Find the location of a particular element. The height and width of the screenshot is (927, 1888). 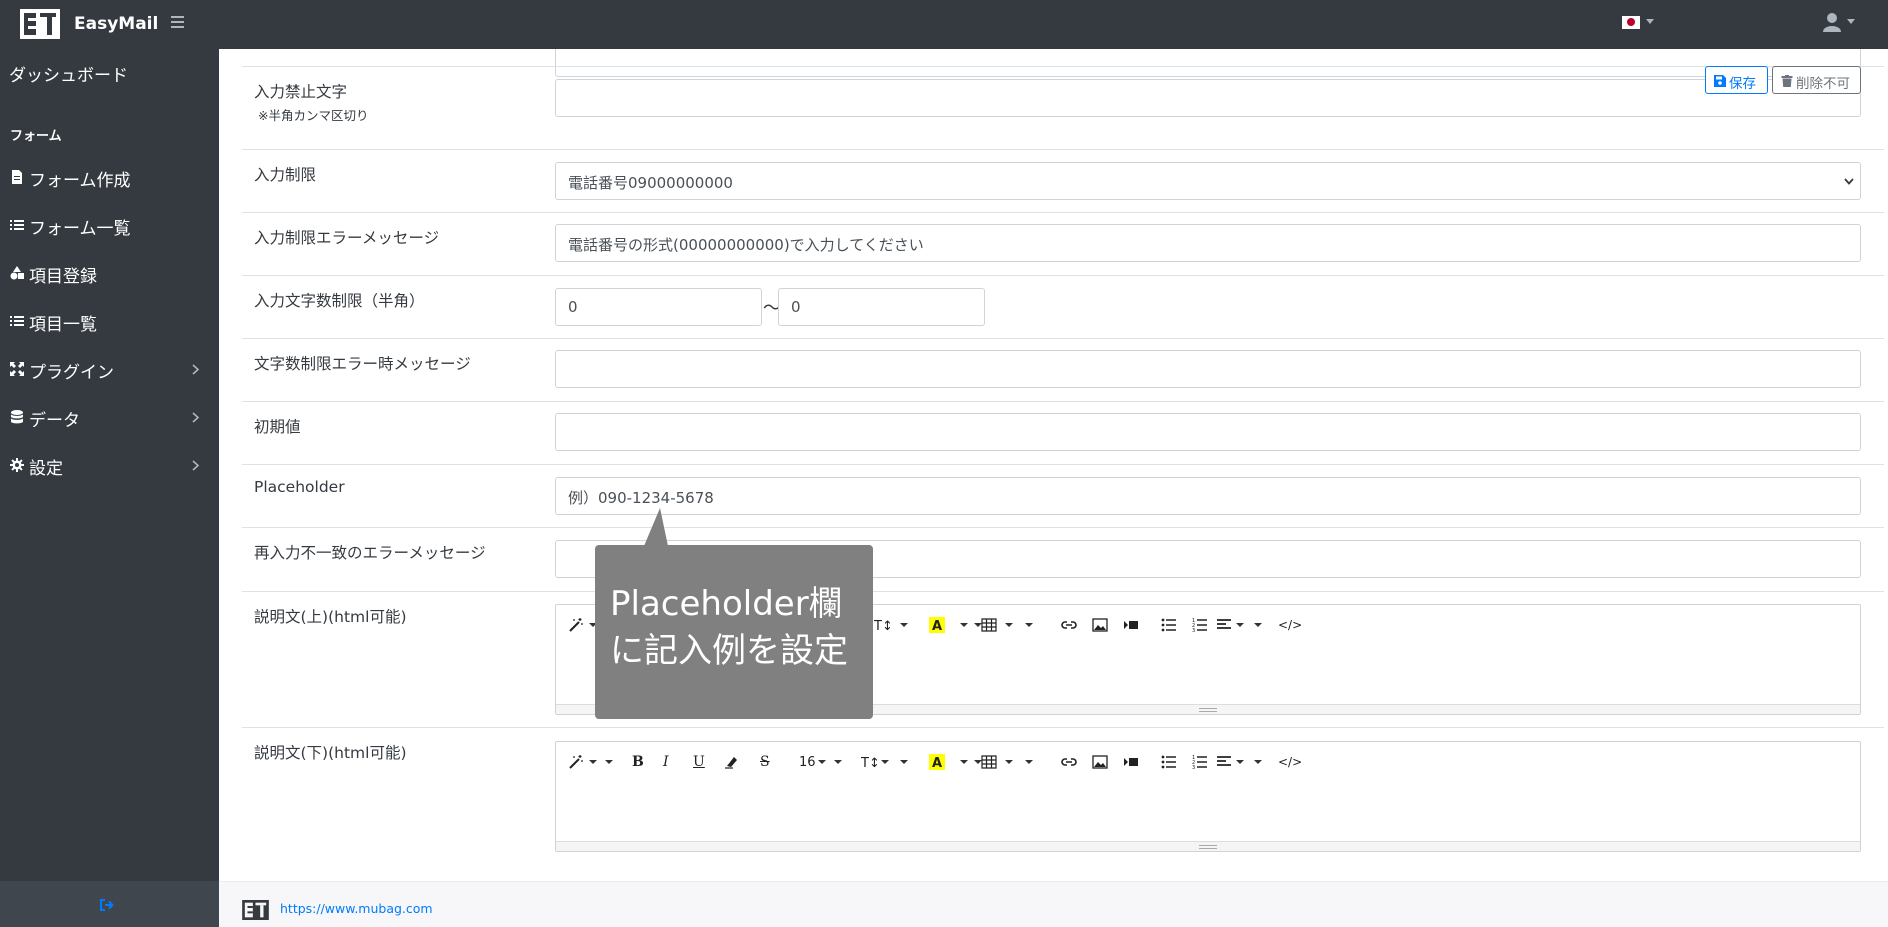

field-label: 入力文字数制限（半角） is located at coordinates (339, 301).